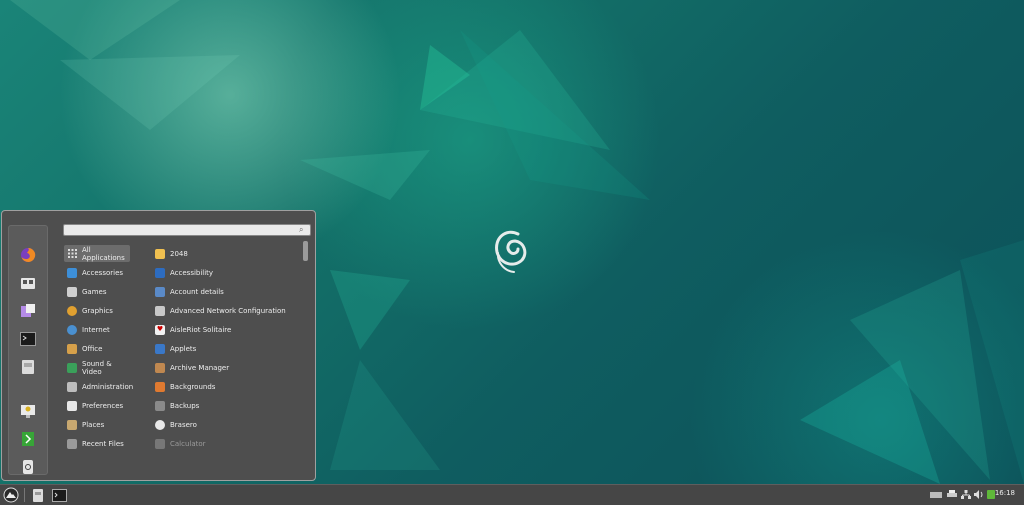 The height and width of the screenshot is (505, 1024). I want to click on recent-files-icon, so click(72, 443).